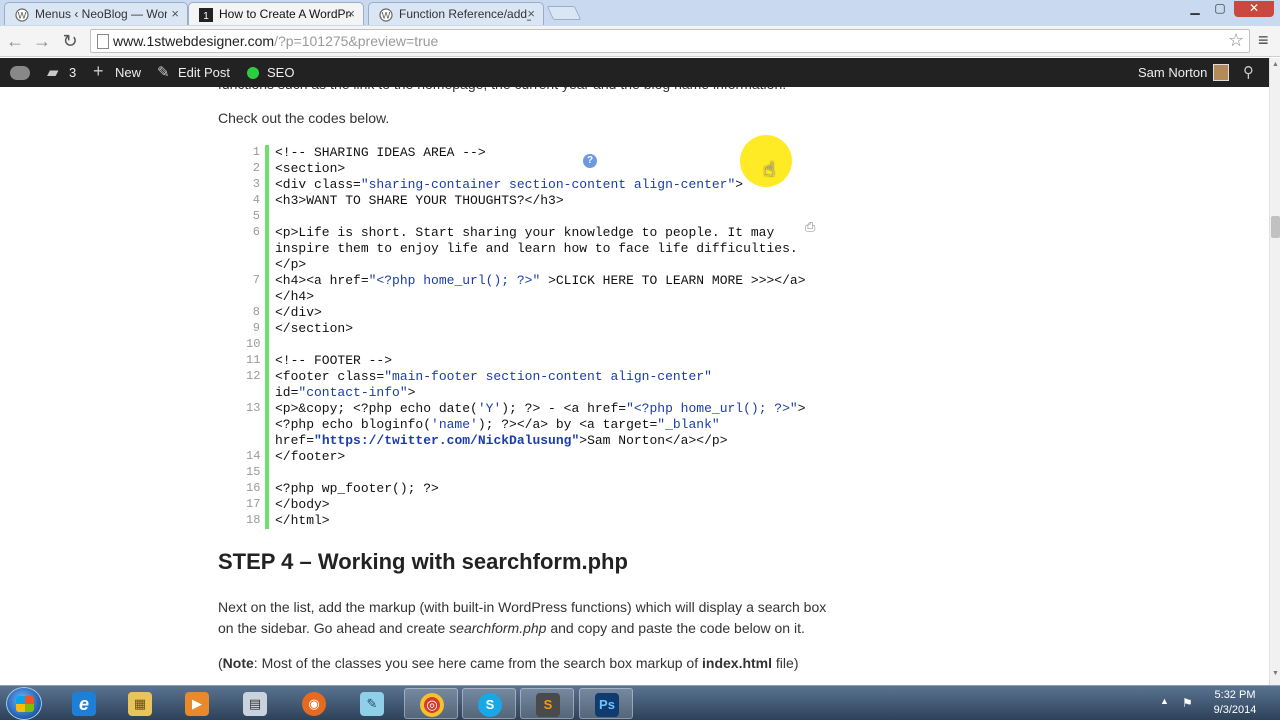 The height and width of the screenshot is (720, 1280). I want to click on tab-title: How to Create A WordPress, so click(285, 14).